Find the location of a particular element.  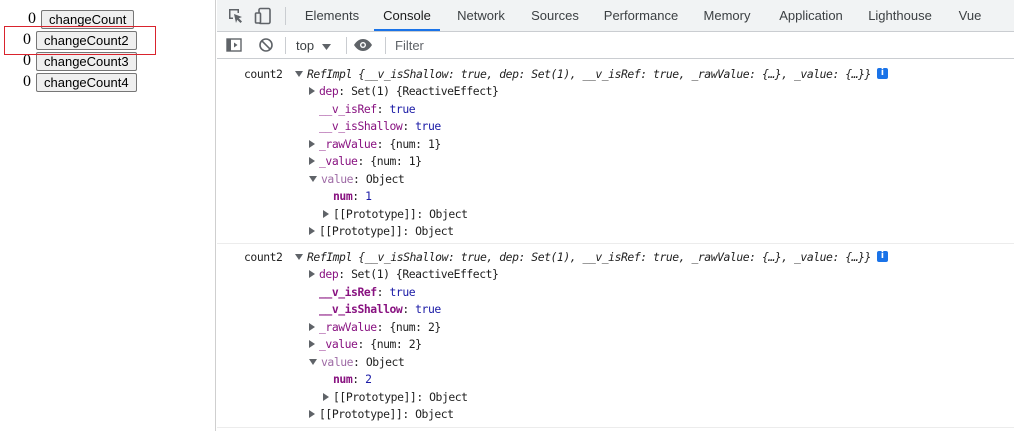

prop-rawvalue: _rawValue: {num: 1} is located at coordinates (375, 144).